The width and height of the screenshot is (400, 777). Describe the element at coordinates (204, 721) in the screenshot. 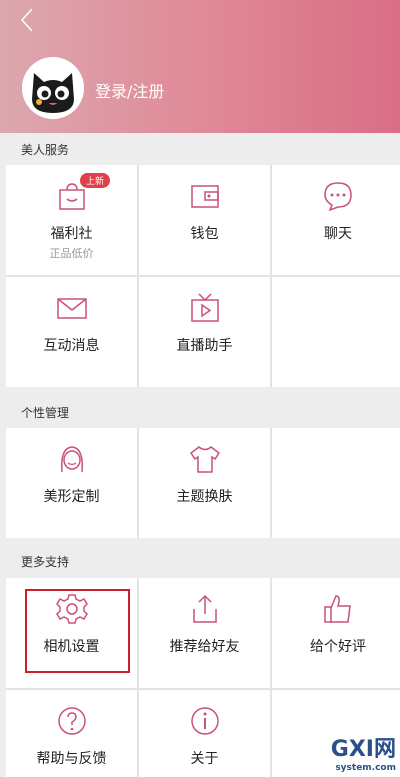

I see `info-icon` at that location.